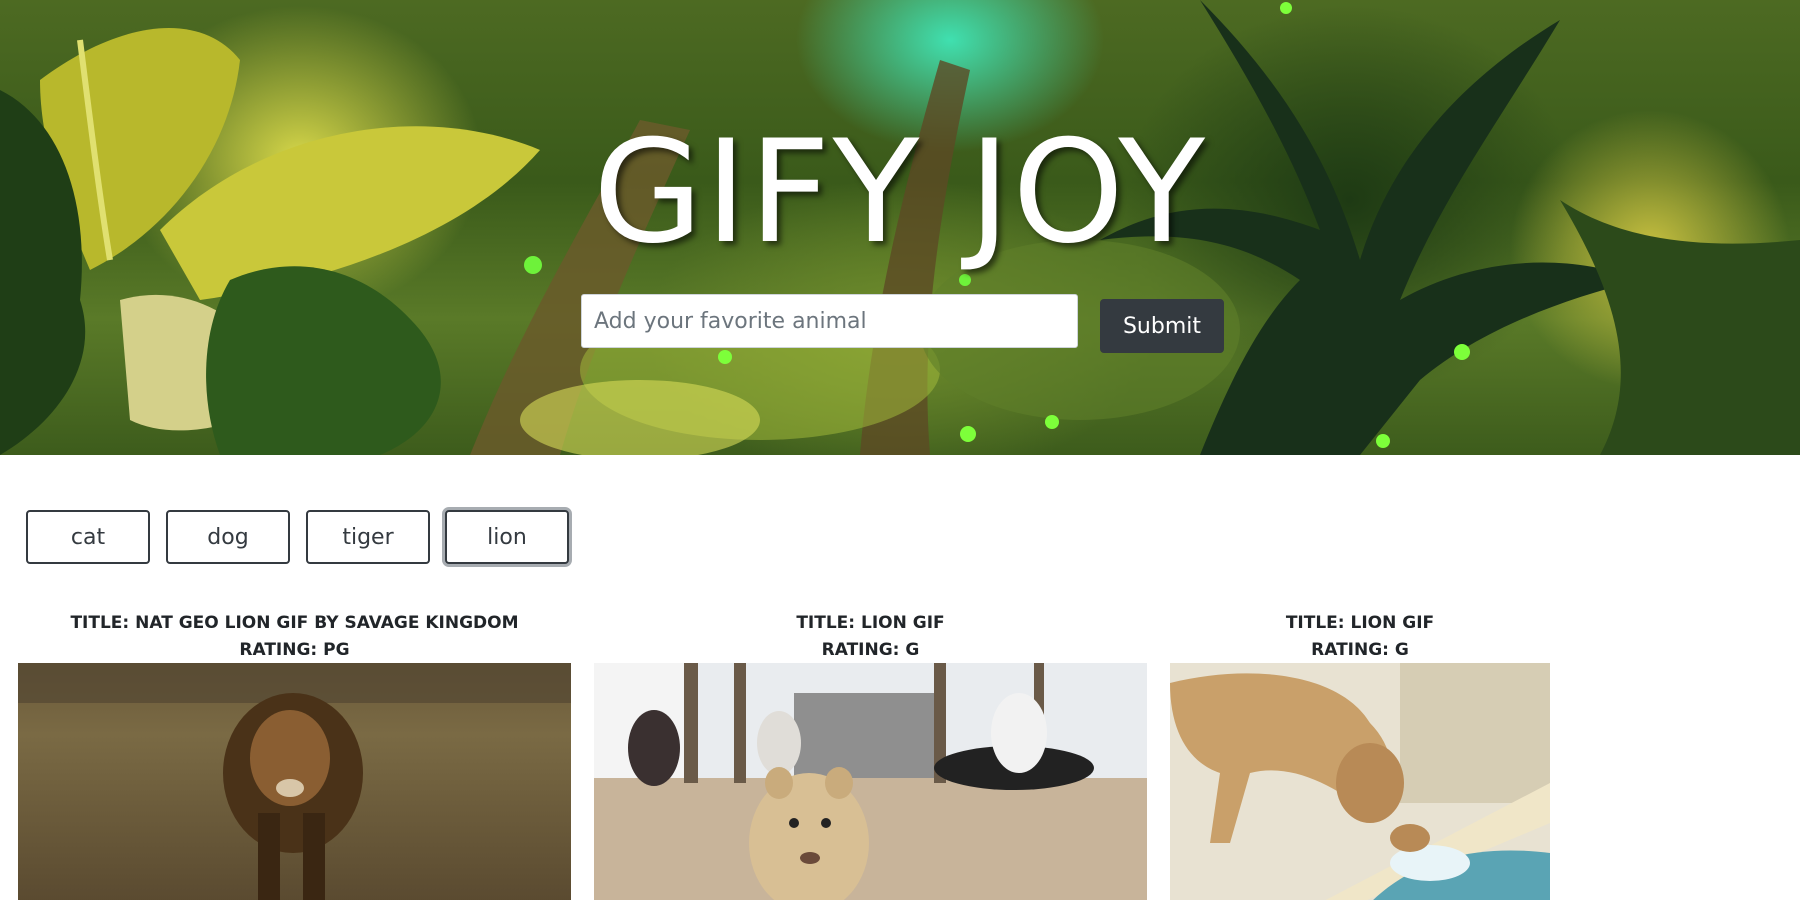 This screenshot has width=1800, height=900. What do you see at coordinates (507, 537) in the screenshot?
I see `animal-button-lion: lion` at bounding box center [507, 537].